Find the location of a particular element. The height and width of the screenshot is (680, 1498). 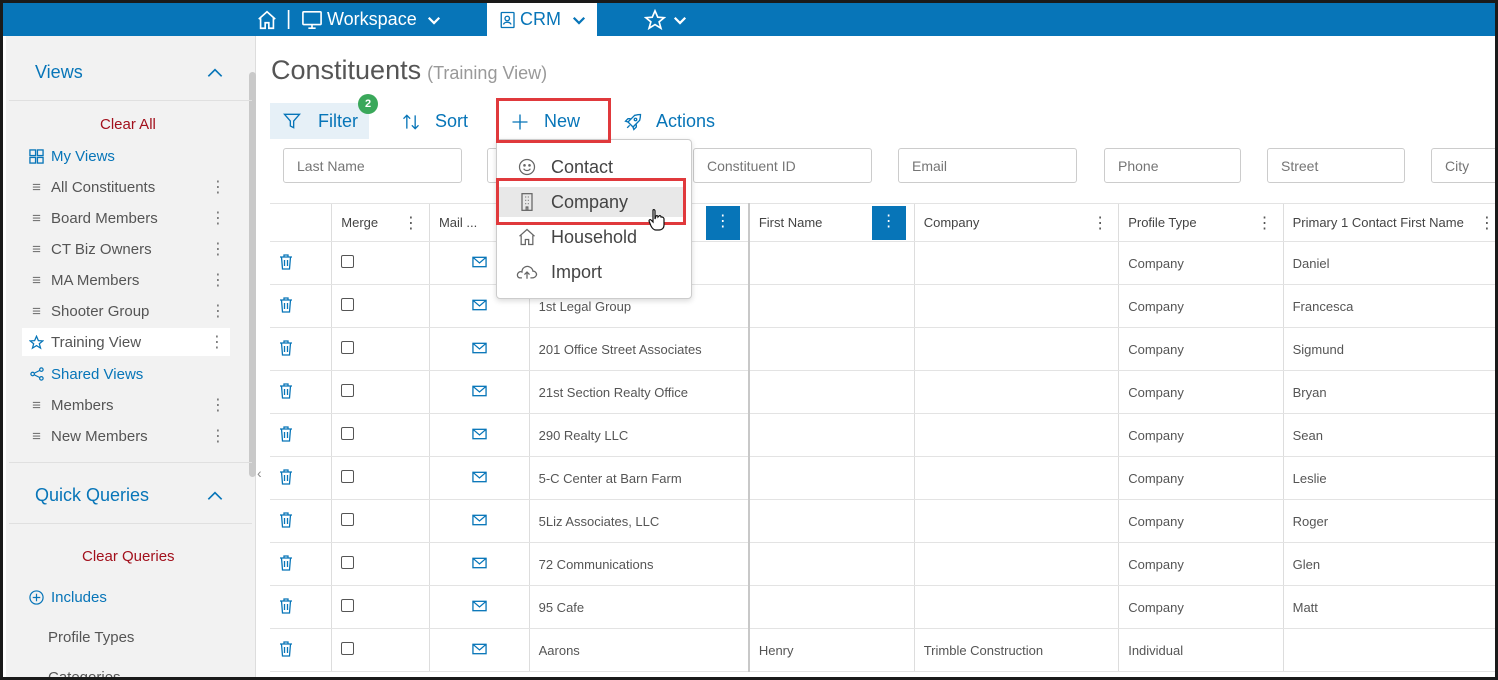

collapse-sidebar-icon: ‹ is located at coordinates (259, 473).